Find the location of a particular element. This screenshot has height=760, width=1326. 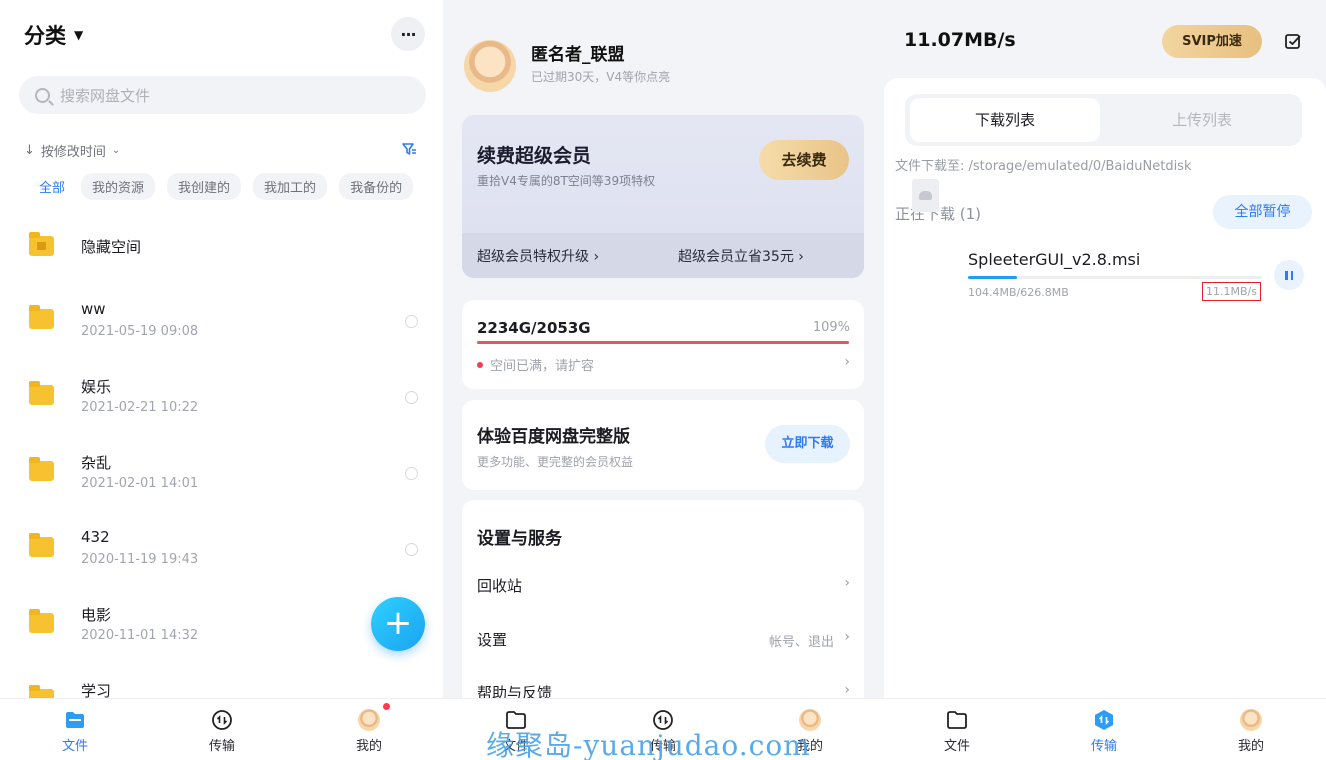

folder-name: 隐藏空间 is located at coordinates (111, 247).